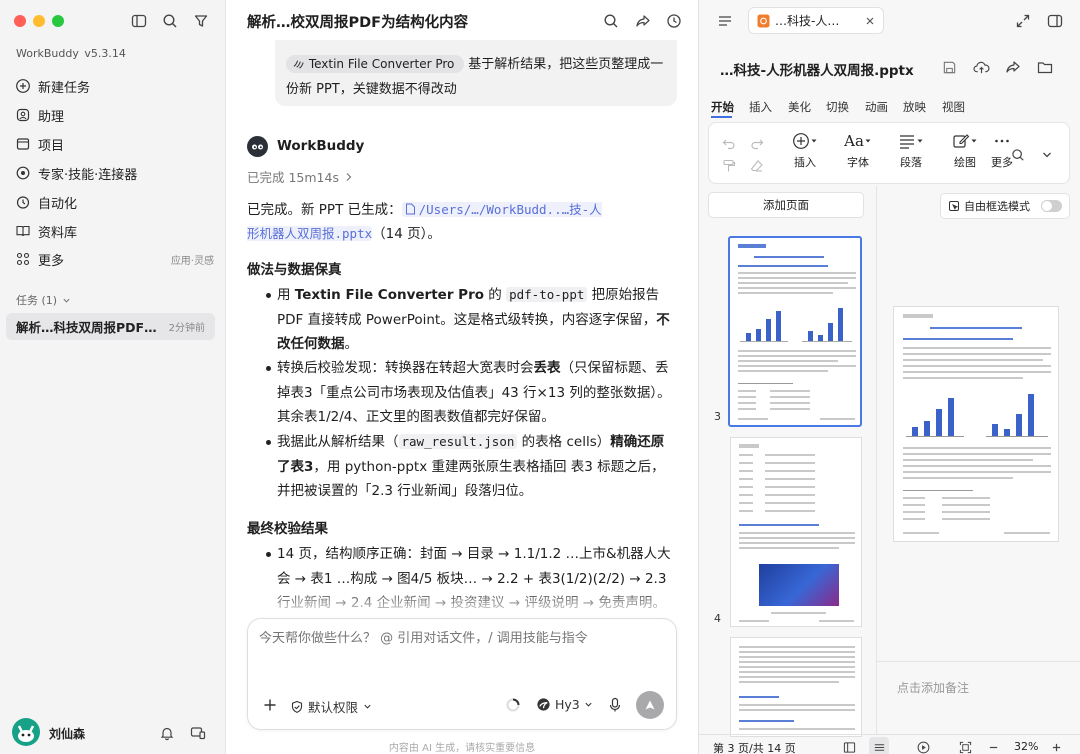  What do you see at coordinates (949, 67) in the screenshot?
I see `save-icon` at bounding box center [949, 67].